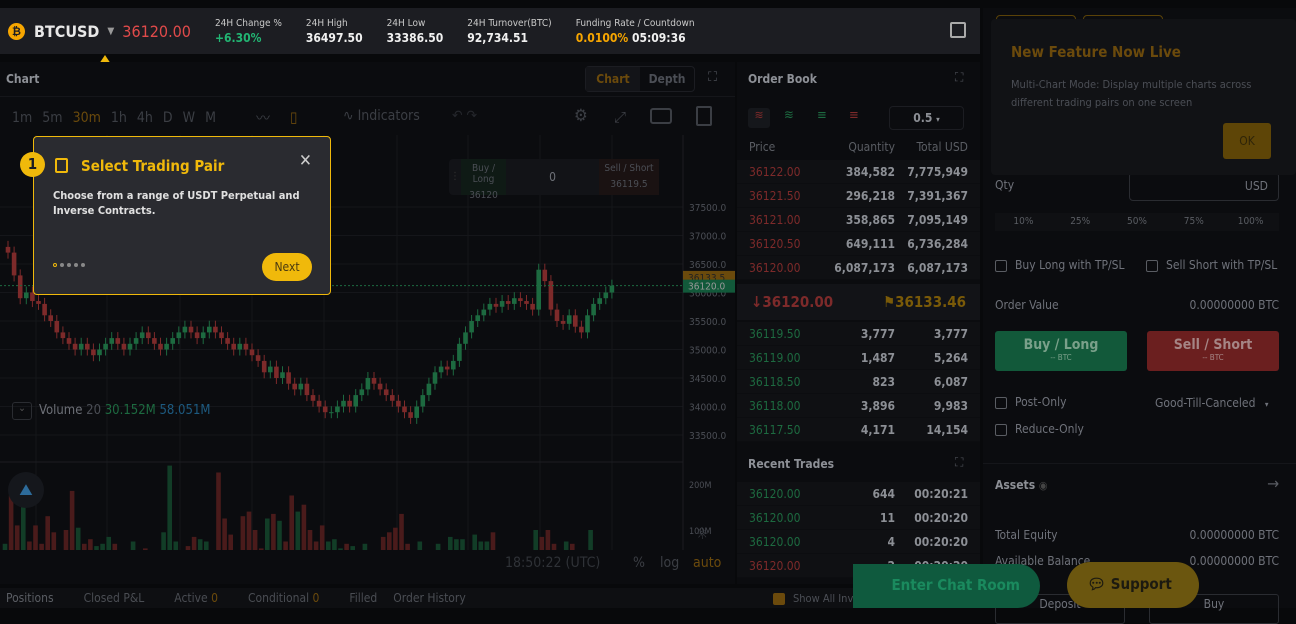 This screenshot has height=624, width=1296. I want to click on chart-depth-toggle: Chart Depth, so click(640, 79).